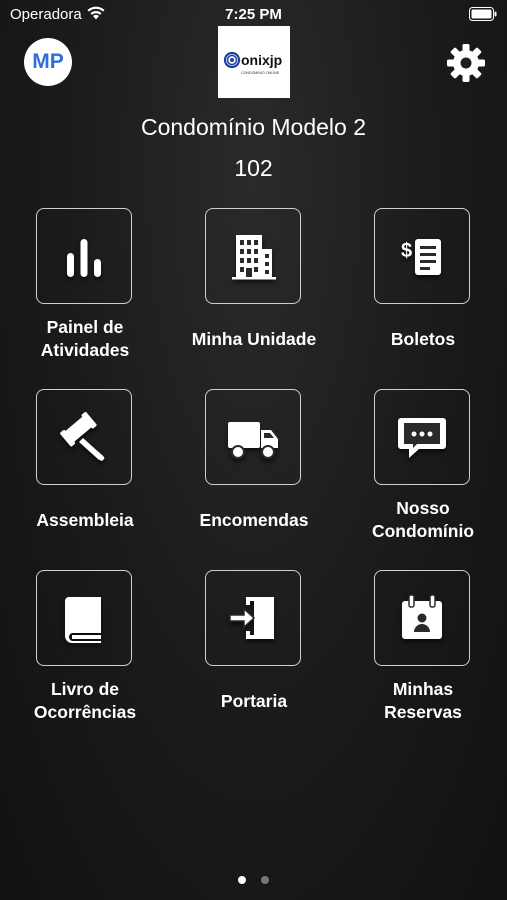 The height and width of the screenshot is (900, 507). What do you see at coordinates (254, 257) in the screenshot?
I see `building-icon` at bounding box center [254, 257].